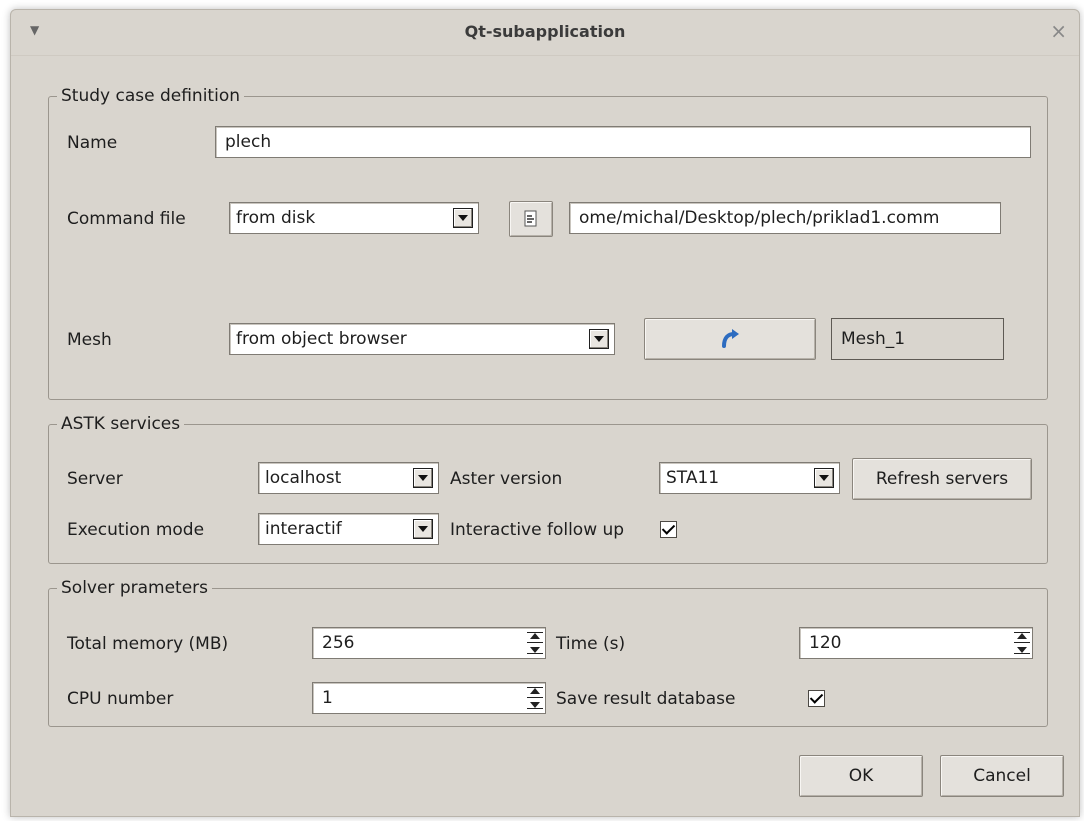 Image resolution: width=1084 pixels, height=821 pixels. What do you see at coordinates (1002, 776) in the screenshot?
I see `cancel-button: Cancel` at bounding box center [1002, 776].